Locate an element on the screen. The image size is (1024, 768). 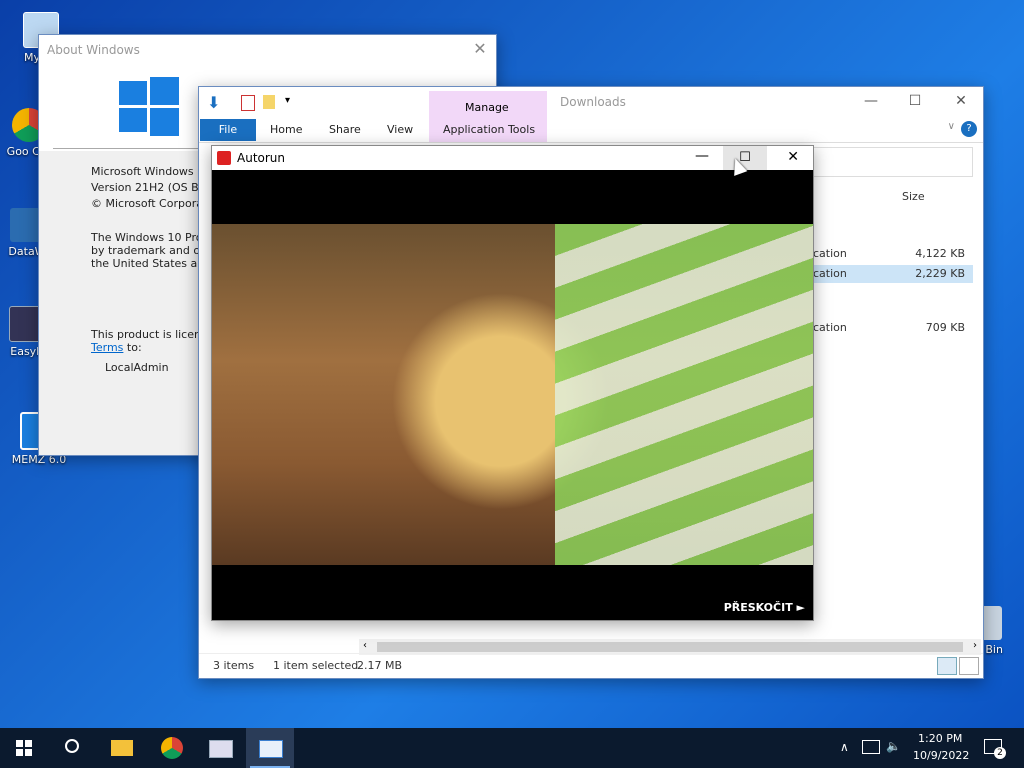
start-button is located at coordinates (24, 748).